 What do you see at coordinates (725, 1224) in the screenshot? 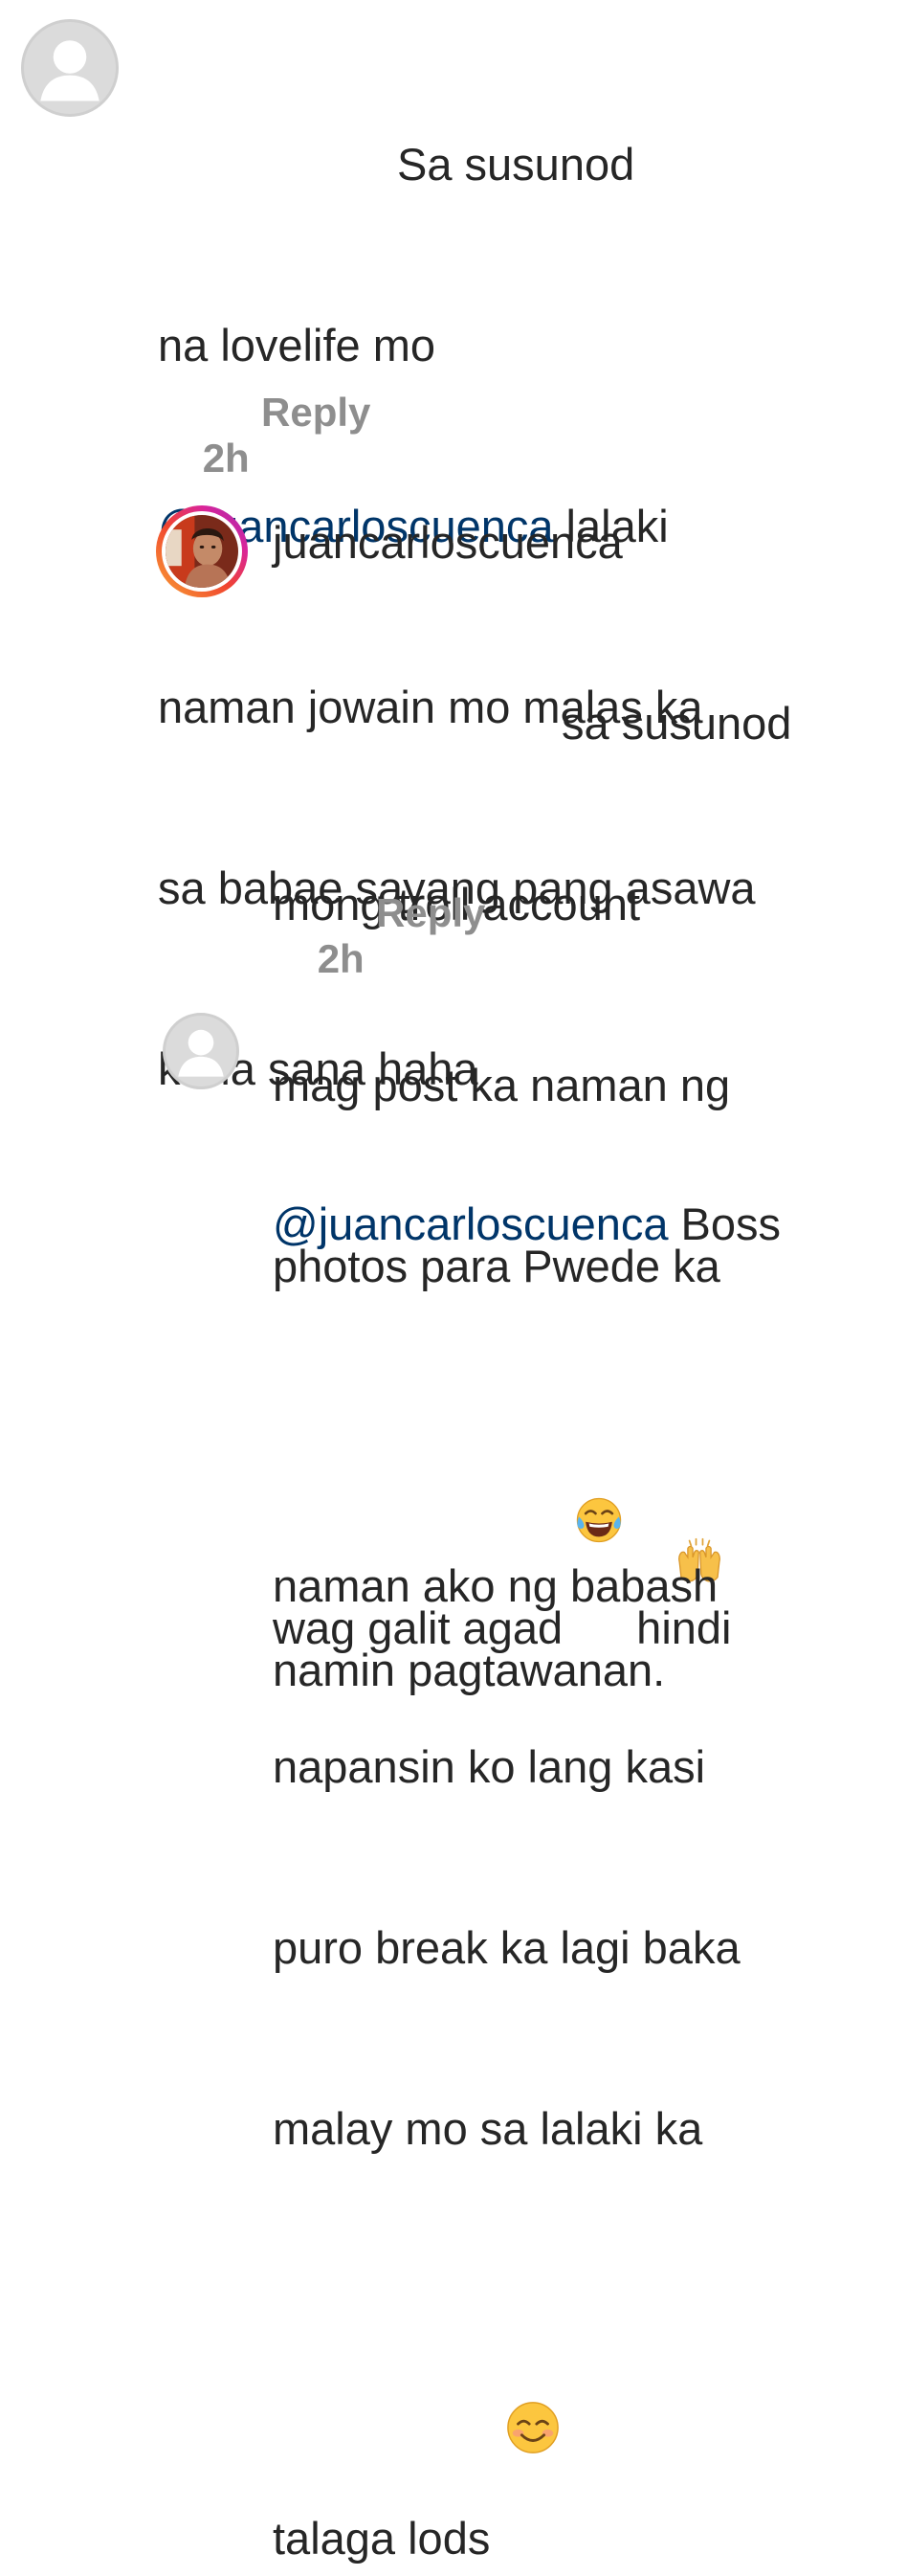
I see `comment-line-text: Boss` at bounding box center [725, 1224].